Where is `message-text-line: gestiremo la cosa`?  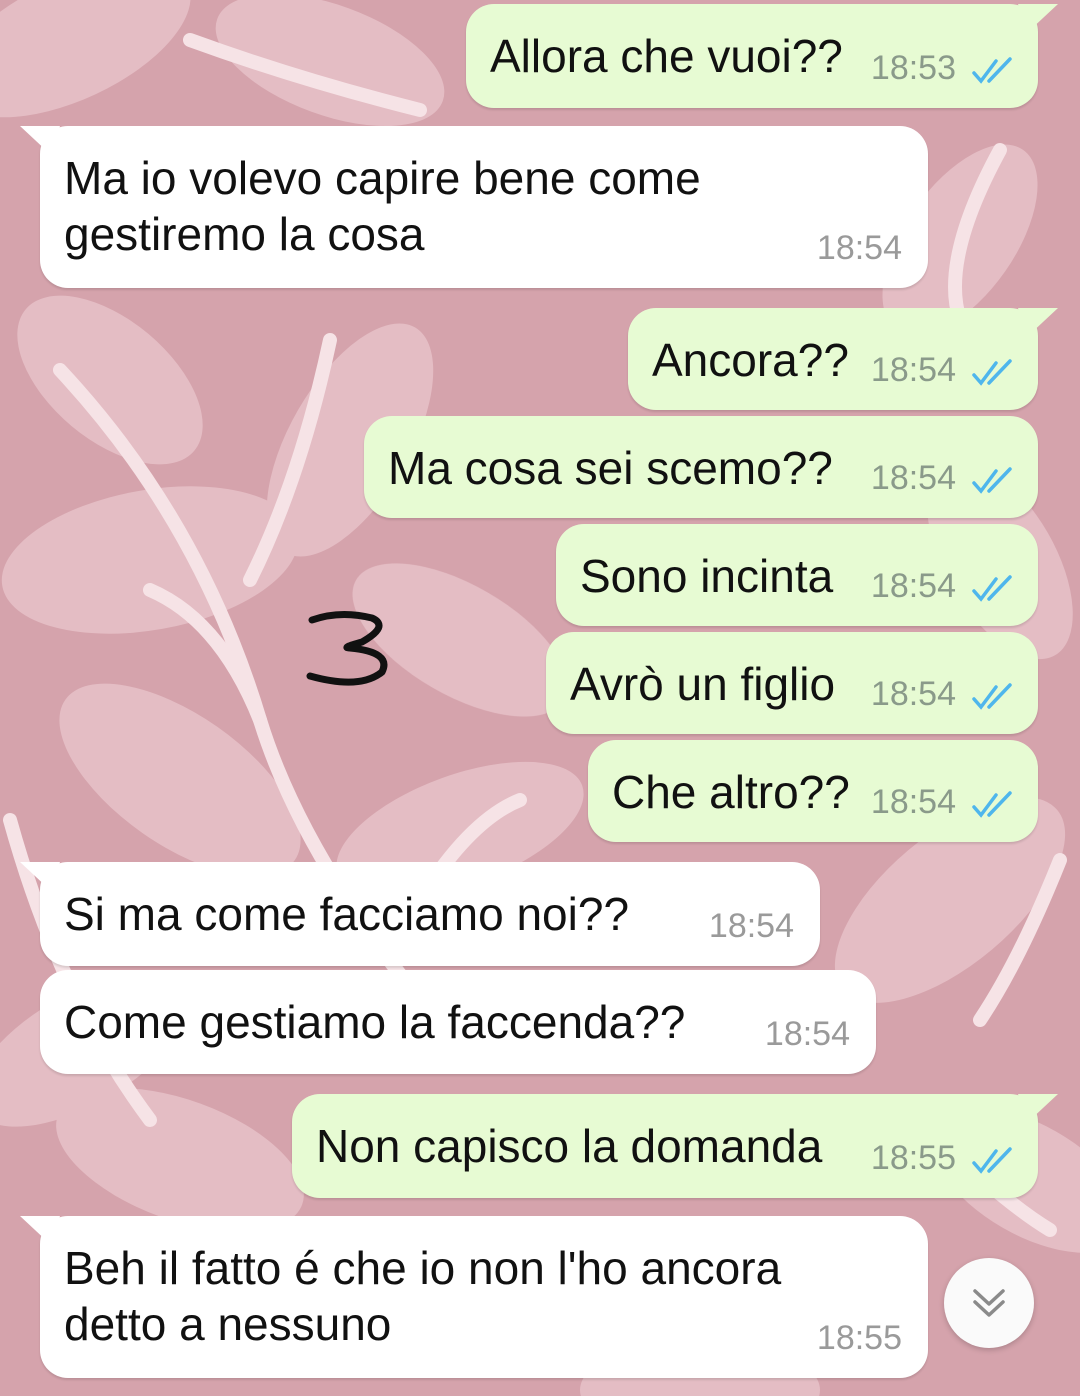
message-text-line: gestiremo la cosa is located at coordinates (244, 234).